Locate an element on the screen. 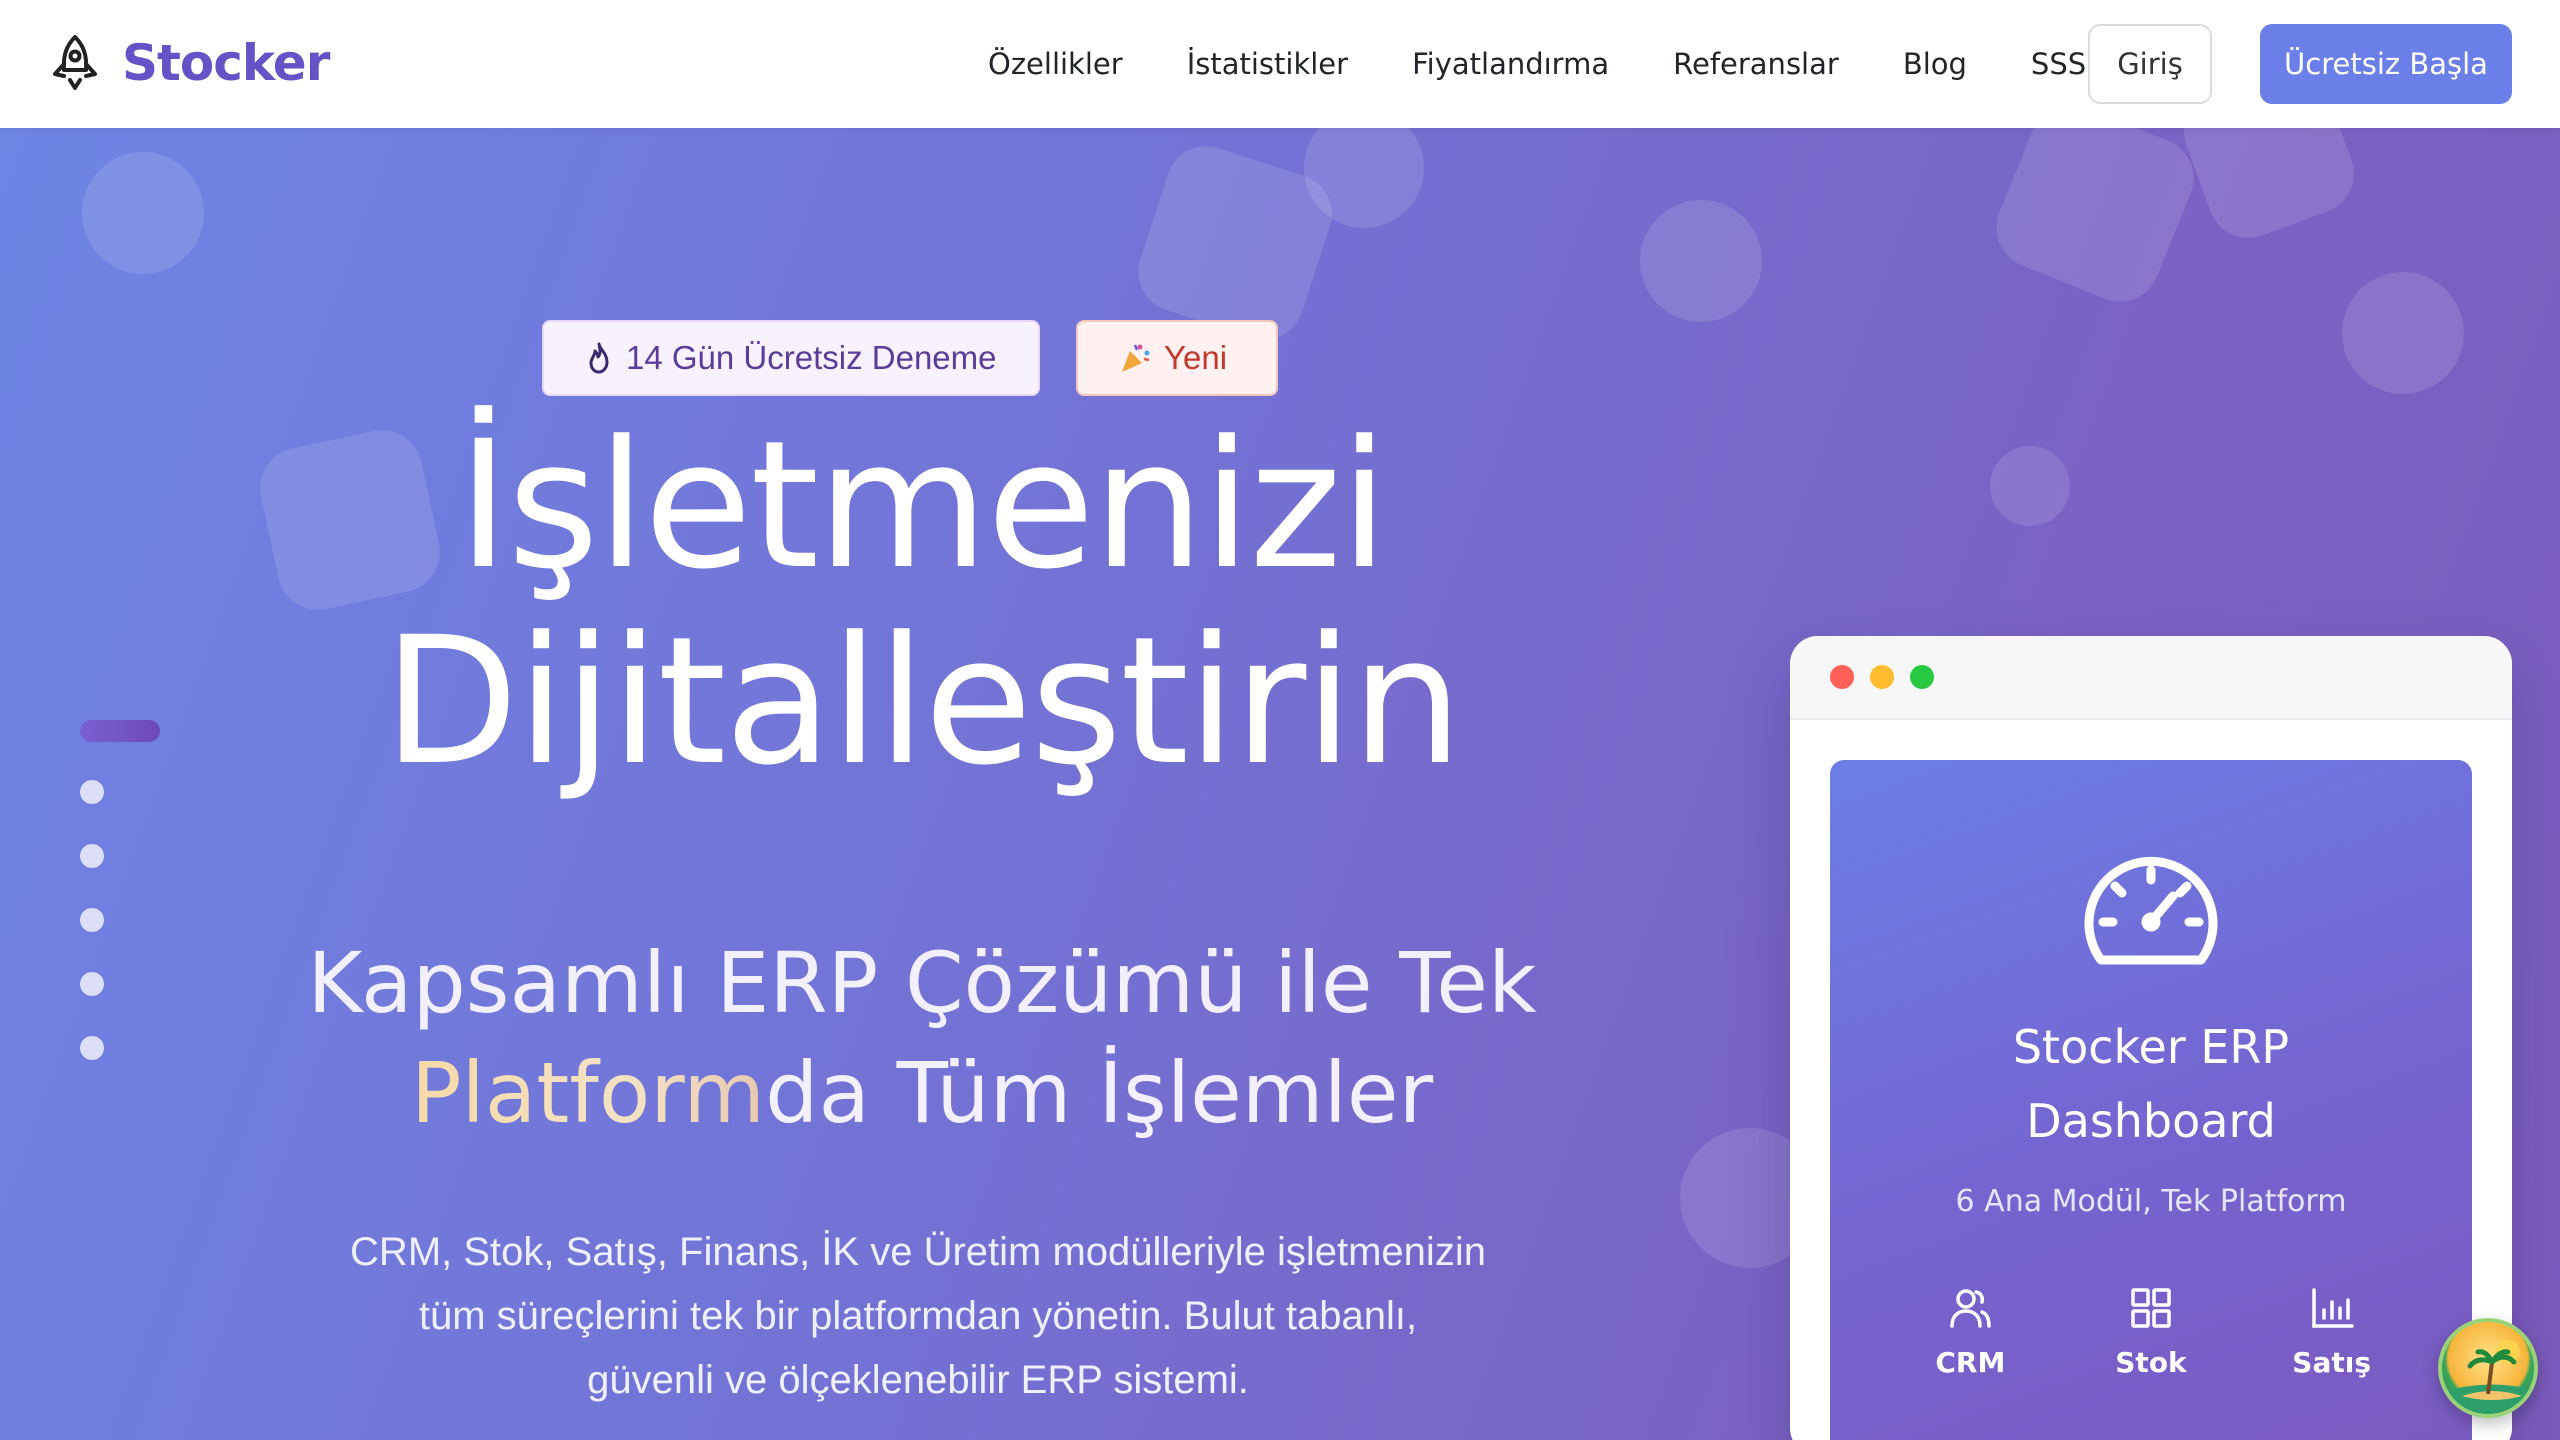 This screenshot has height=1440, width=2560. dashboard-title: Stocker ERP Dashboard is located at coordinates (2151, 1084).